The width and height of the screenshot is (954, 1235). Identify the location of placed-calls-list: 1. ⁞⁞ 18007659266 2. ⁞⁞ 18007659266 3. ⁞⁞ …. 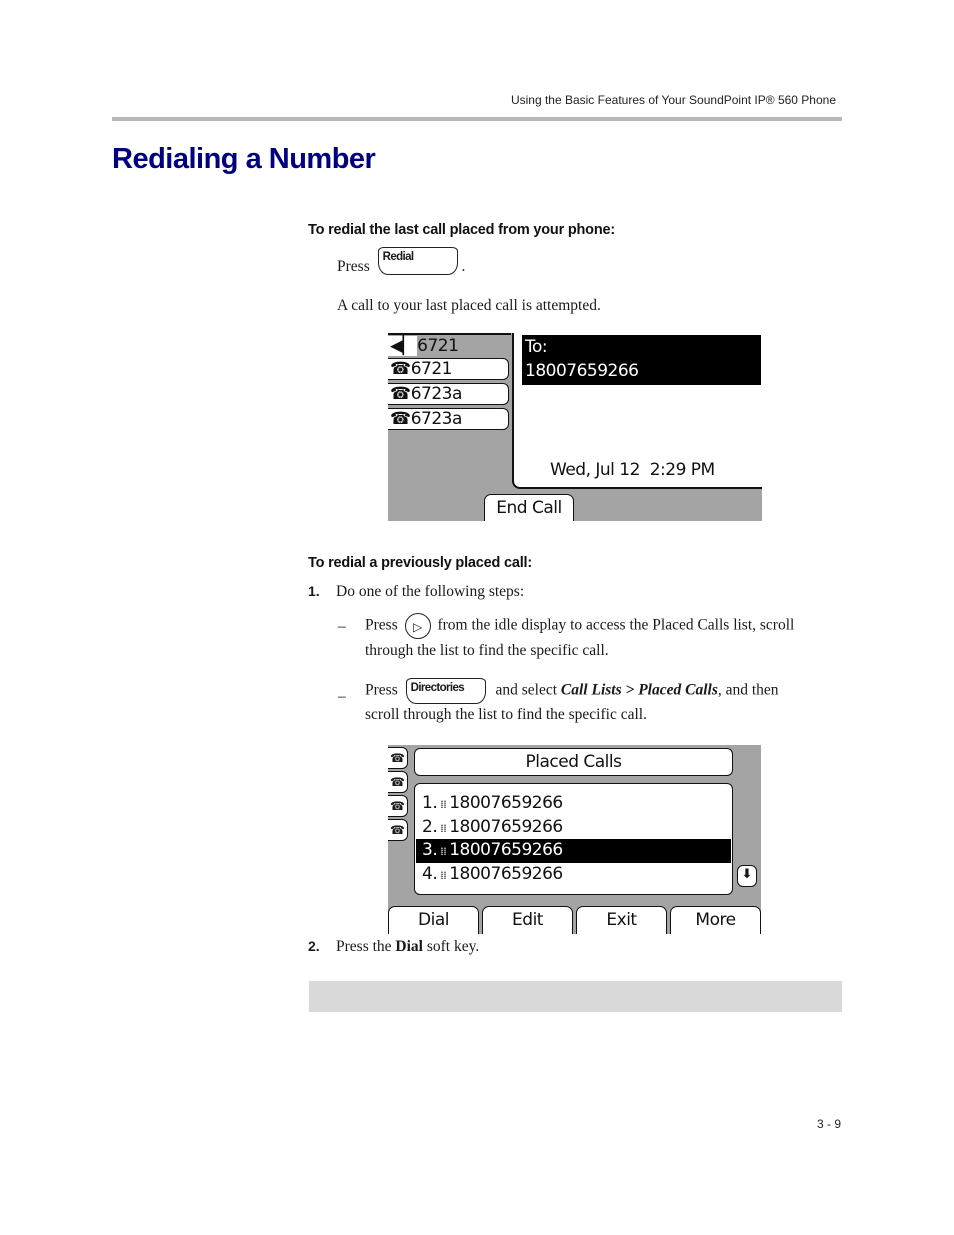
(573, 839).